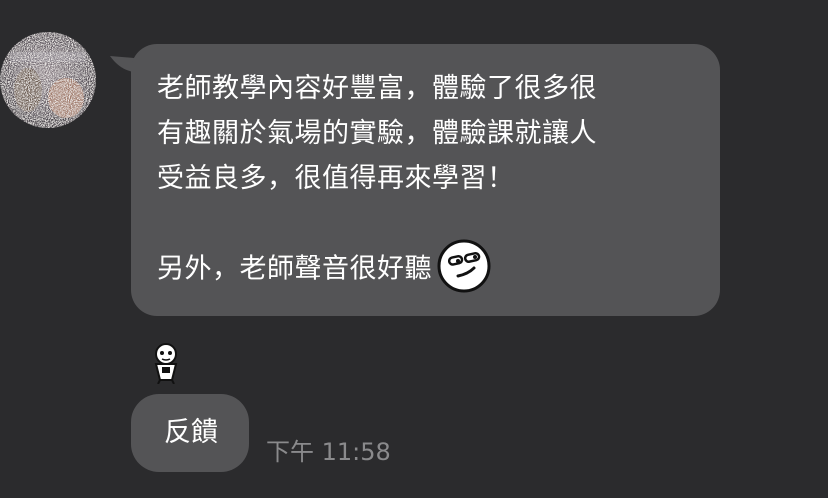 The width and height of the screenshot is (828, 498). I want to click on message-line-last: 另外，老師聲音很好聽, so click(426, 266).